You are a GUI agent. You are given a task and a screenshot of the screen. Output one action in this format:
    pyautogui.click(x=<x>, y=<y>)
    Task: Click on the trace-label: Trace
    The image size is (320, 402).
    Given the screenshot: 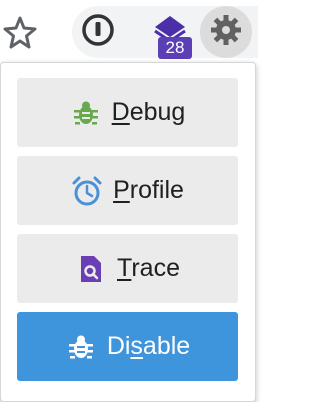 What is the action you would take?
    pyautogui.click(x=148, y=268)
    